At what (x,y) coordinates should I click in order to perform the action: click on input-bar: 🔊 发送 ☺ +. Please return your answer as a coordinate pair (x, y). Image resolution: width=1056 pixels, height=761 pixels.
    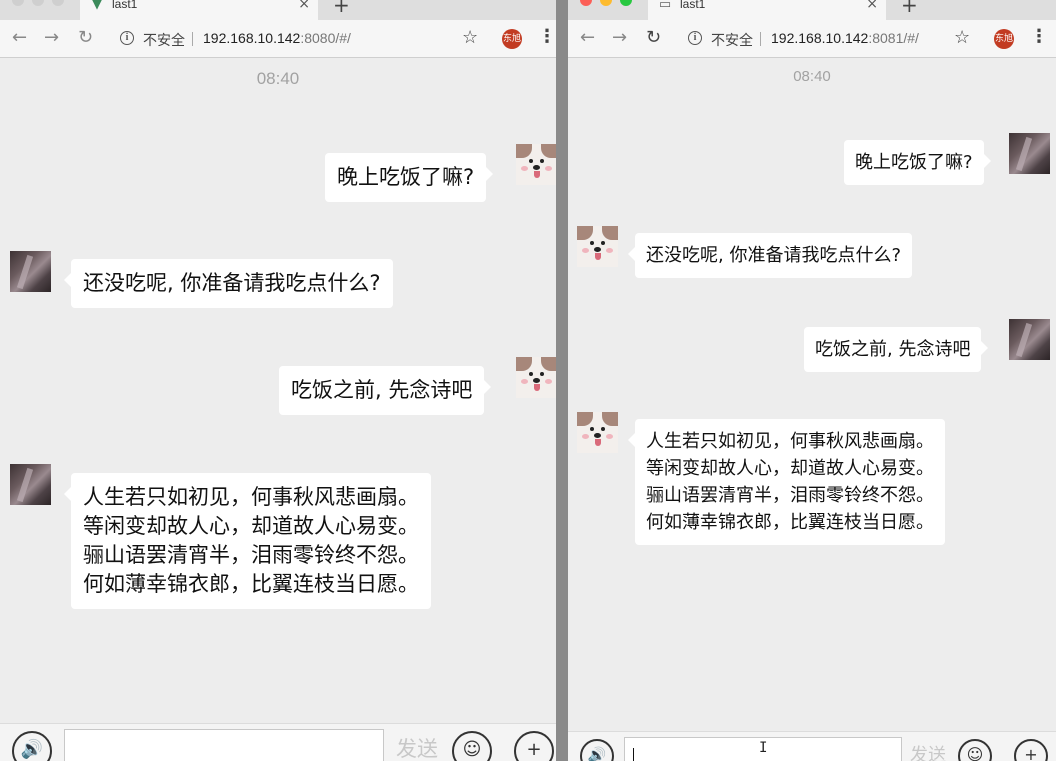
    Looking at the image, I should click on (278, 742).